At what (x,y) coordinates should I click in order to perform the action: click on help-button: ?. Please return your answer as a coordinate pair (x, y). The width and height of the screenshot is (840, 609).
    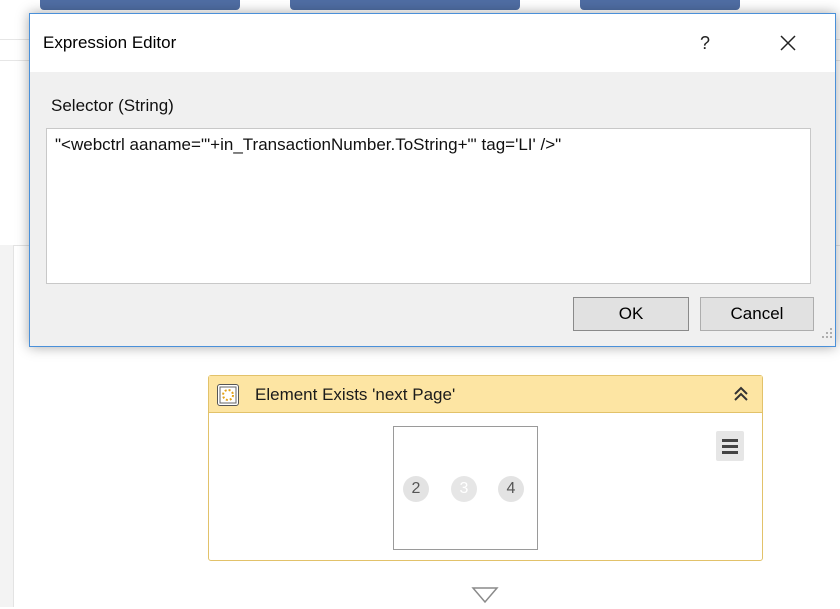
    Looking at the image, I should click on (705, 43).